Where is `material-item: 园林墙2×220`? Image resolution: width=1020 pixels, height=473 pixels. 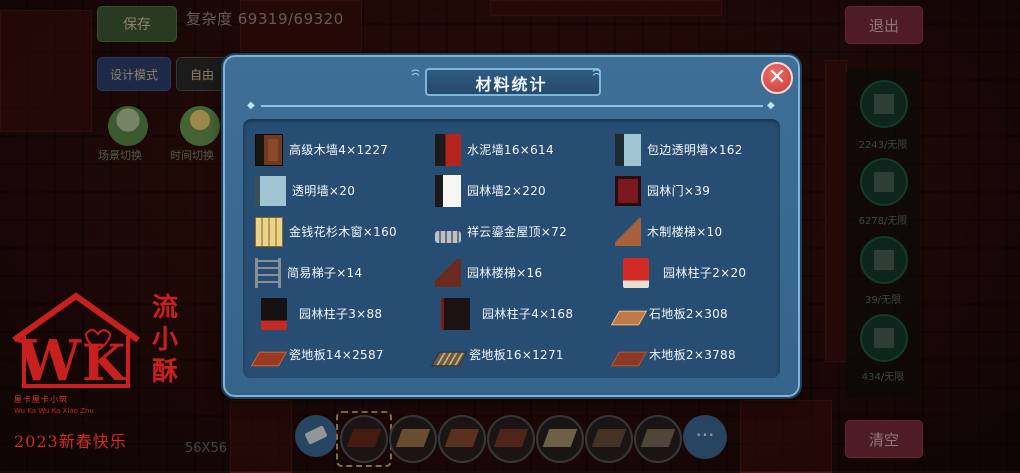
material-item: 园林墙2×220 is located at coordinates (525, 190).